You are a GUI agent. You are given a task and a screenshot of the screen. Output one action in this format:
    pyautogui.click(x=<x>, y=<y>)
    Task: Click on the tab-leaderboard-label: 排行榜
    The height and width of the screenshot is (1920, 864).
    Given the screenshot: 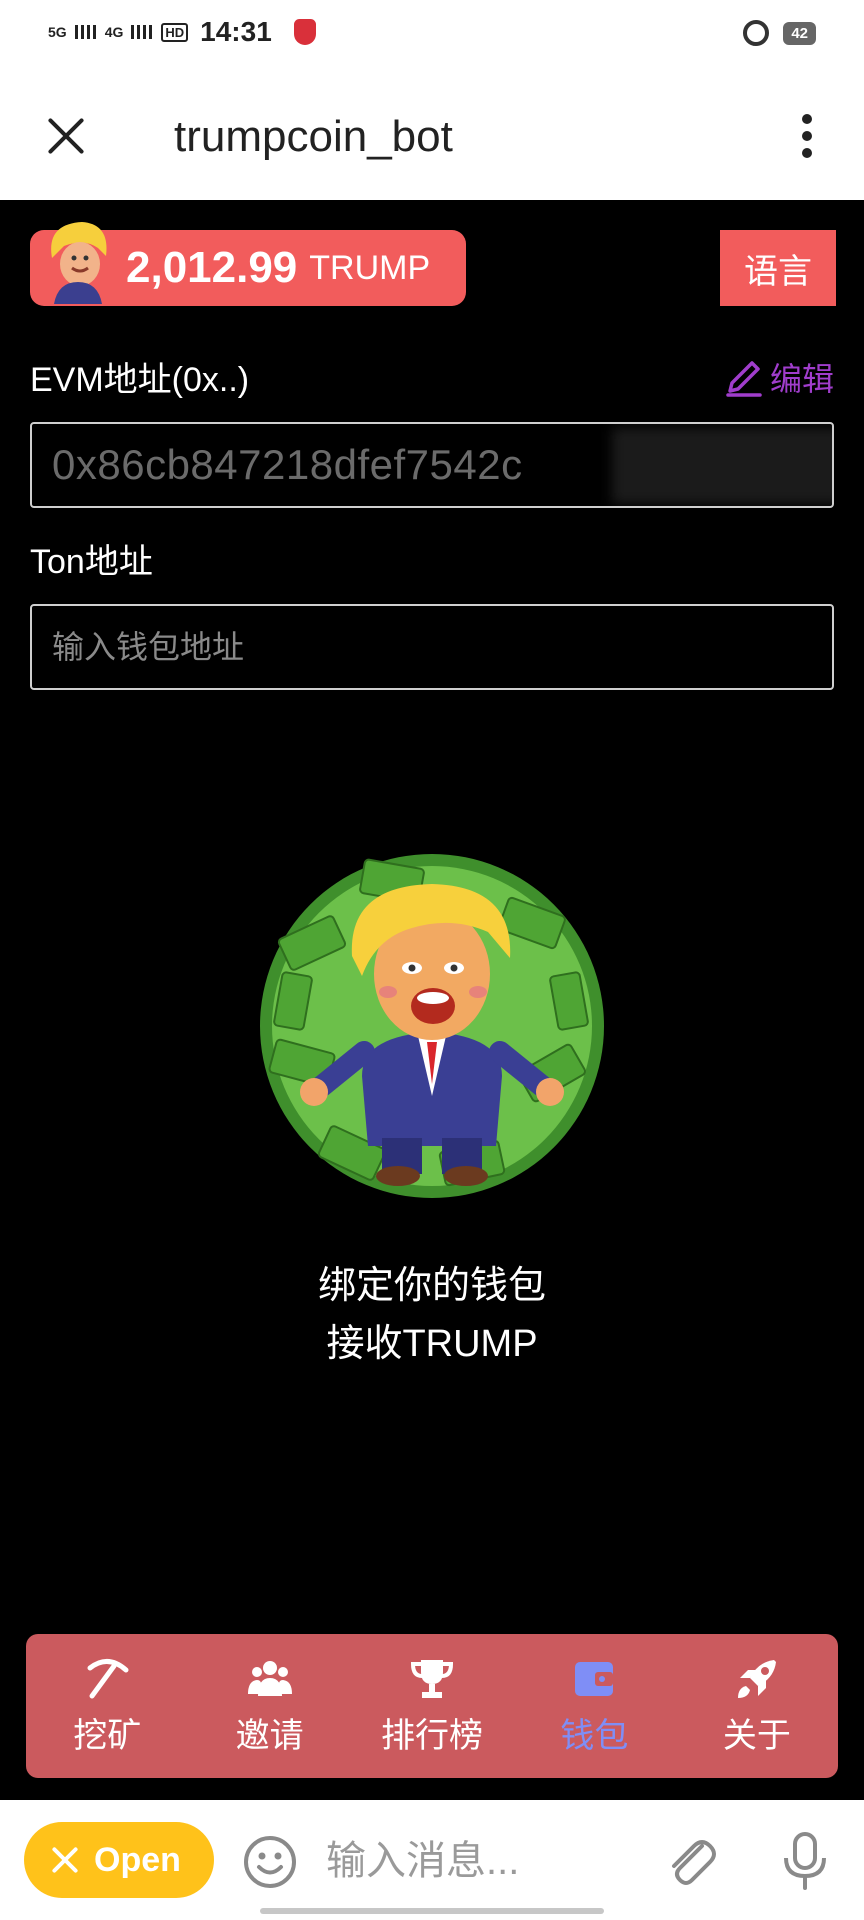 What is the action you would take?
    pyautogui.click(x=432, y=1735)
    